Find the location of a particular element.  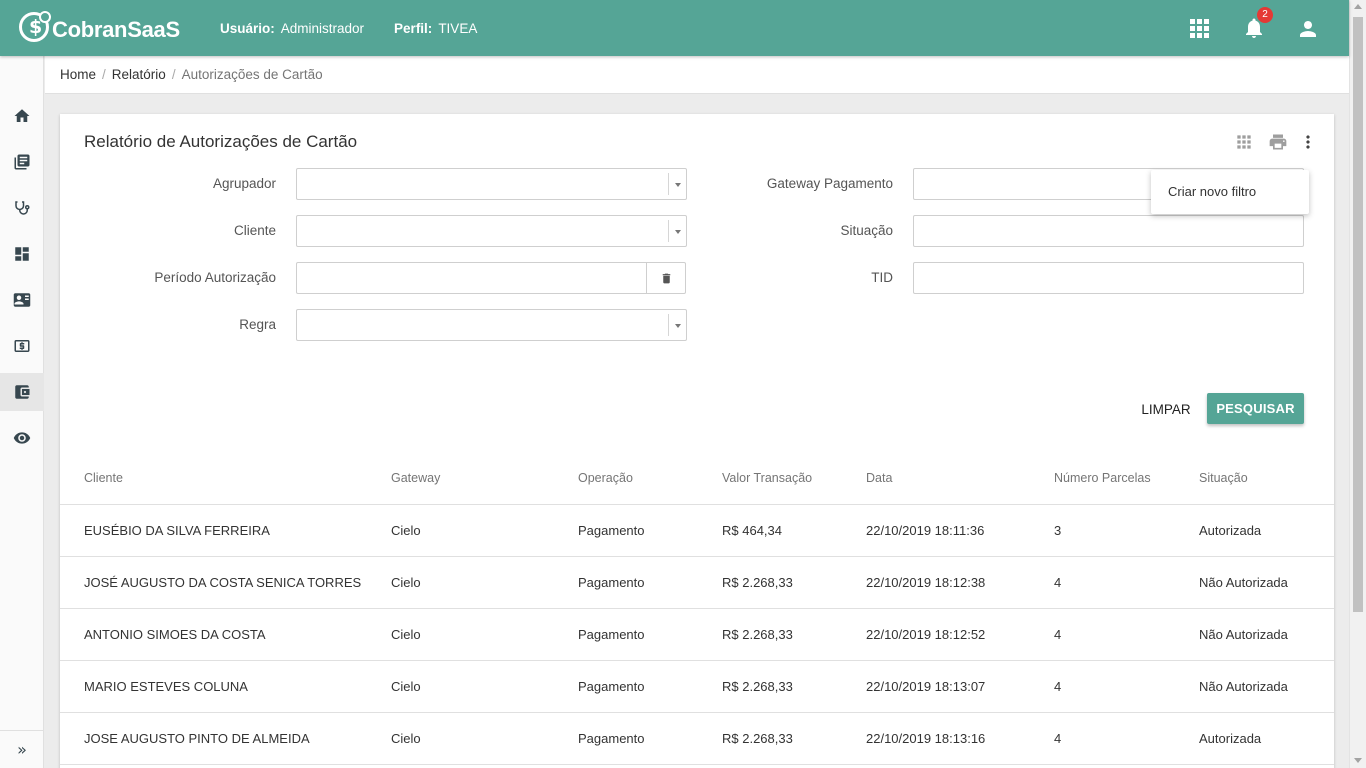

periodo-label: Período Autorização is located at coordinates (215, 277).